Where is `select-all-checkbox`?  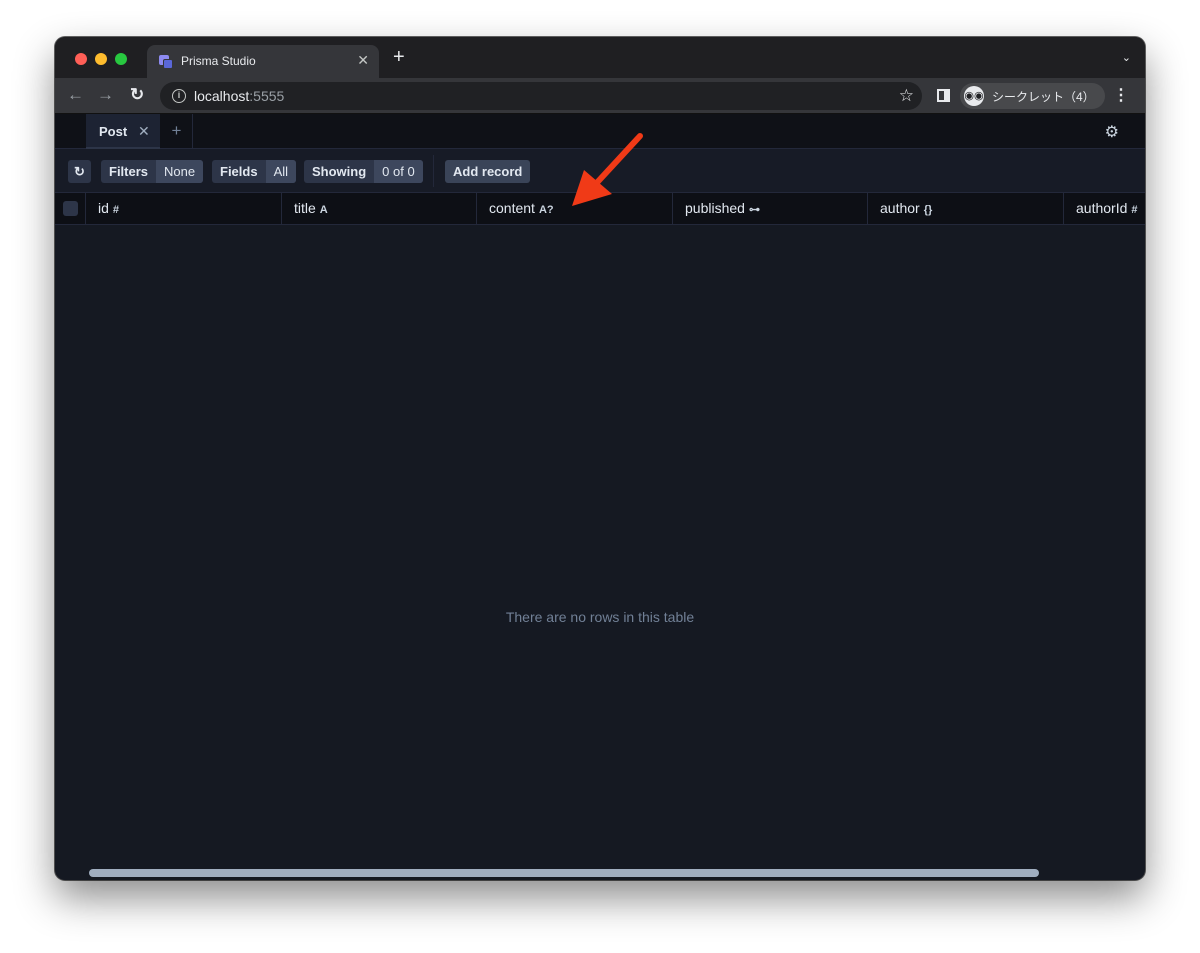 select-all-checkbox is located at coordinates (70, 208).